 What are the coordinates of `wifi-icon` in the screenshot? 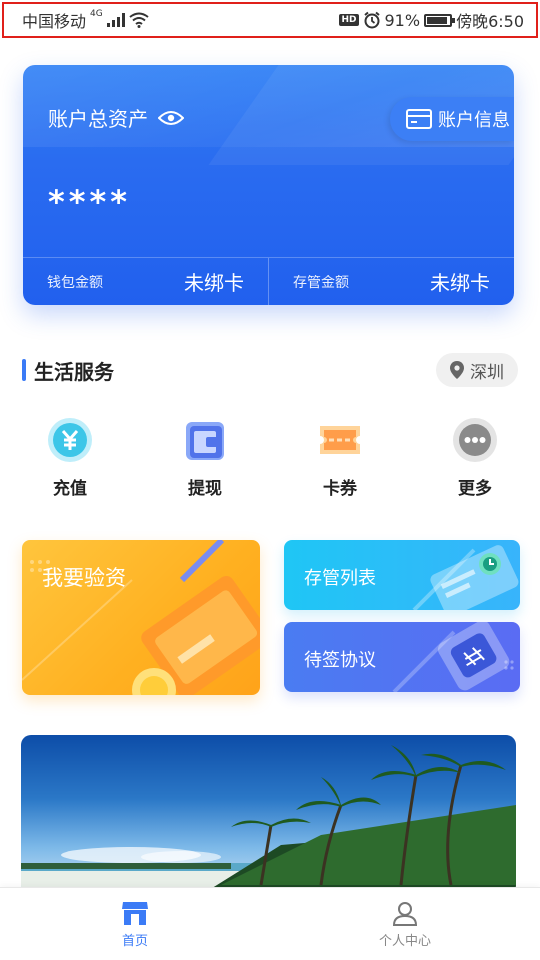 It's located at (139, 20).